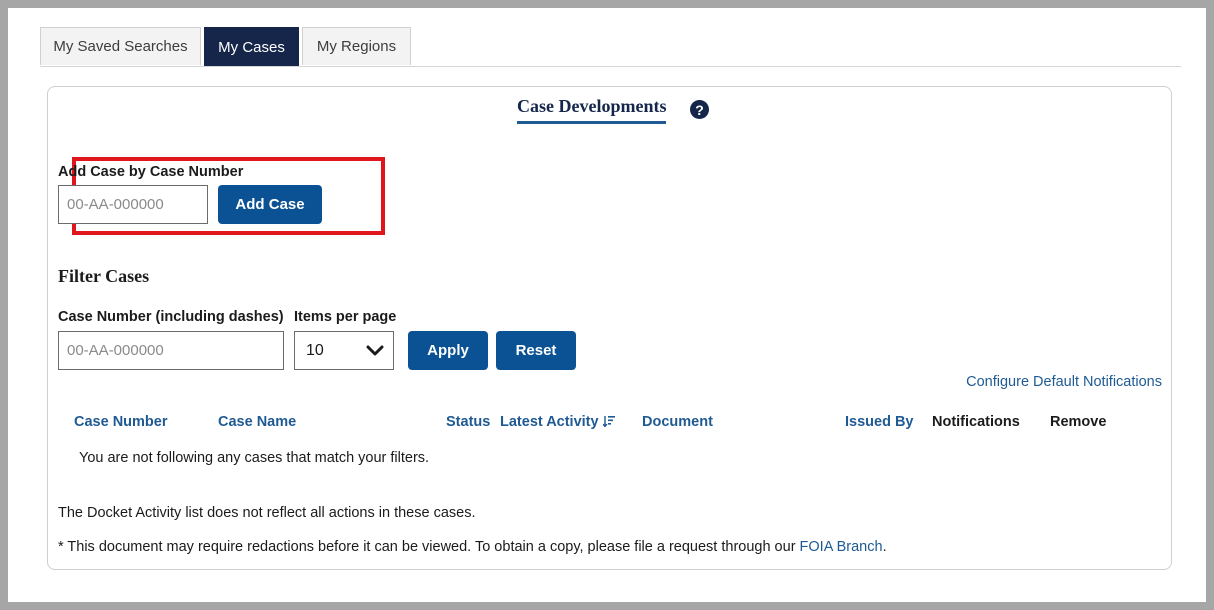 The height and width of the screenshot is (610, 1214). I want to click on column-header-document: Document, so click(677, 422).